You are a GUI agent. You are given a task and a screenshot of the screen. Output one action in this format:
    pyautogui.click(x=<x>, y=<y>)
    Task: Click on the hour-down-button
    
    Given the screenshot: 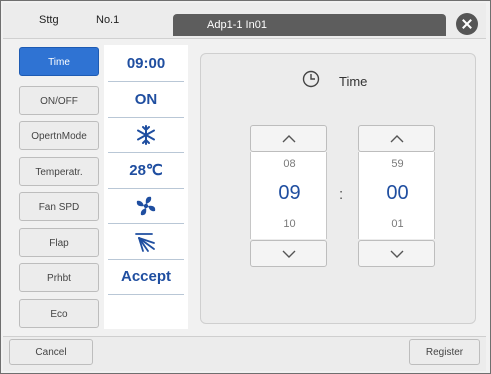 What is the action you would take?
    pyautogui.click(x=288, y=253)
    